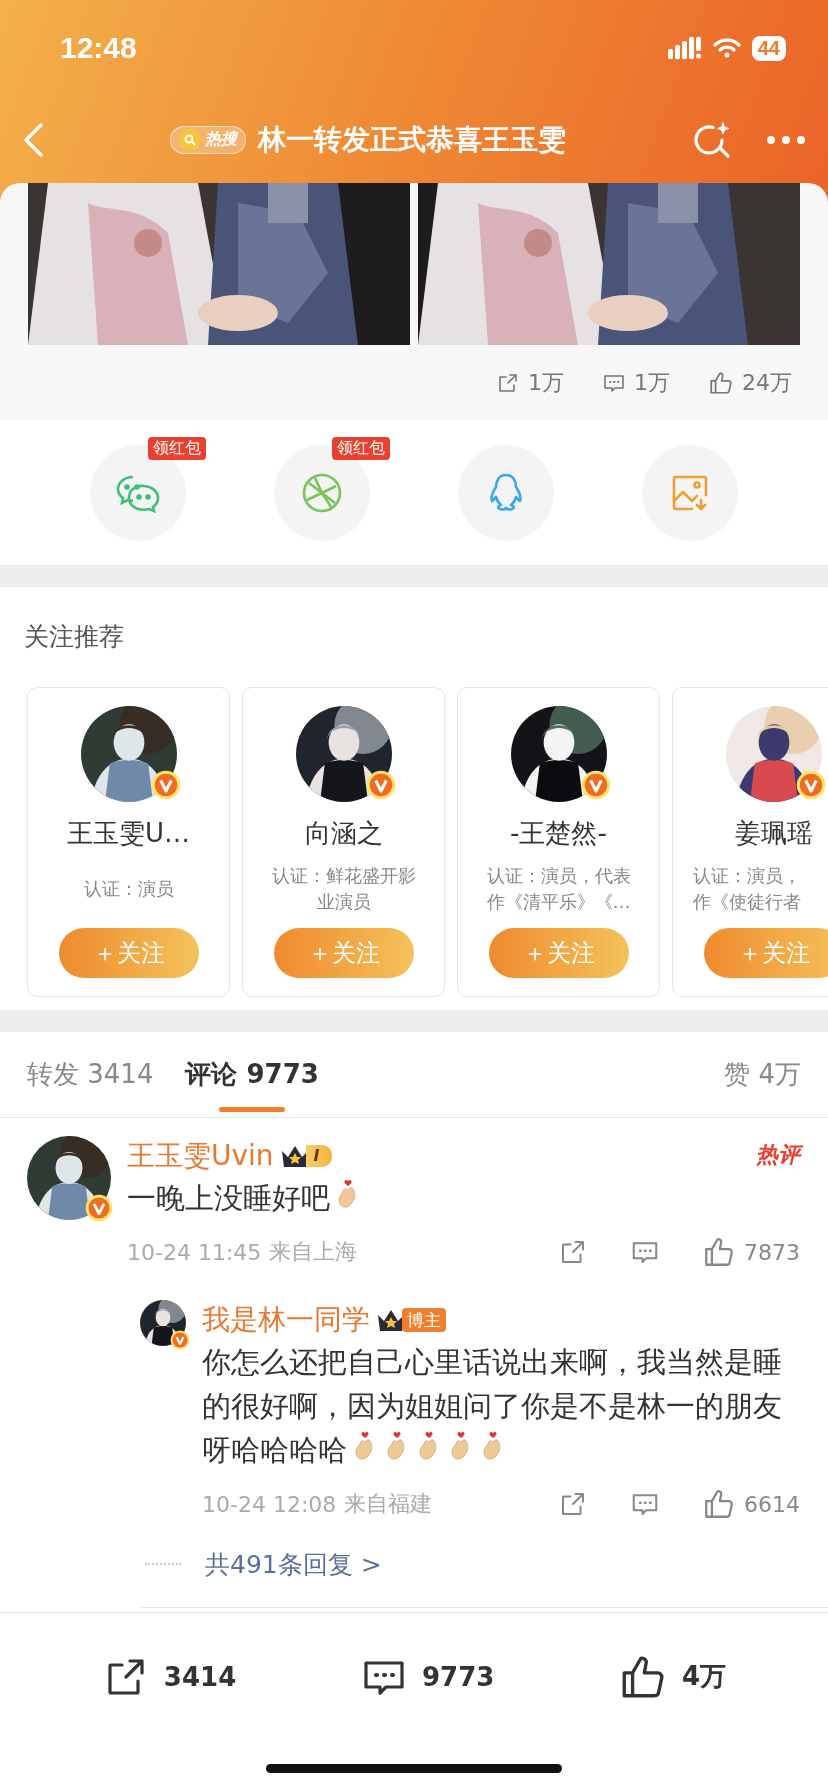  Describe the element at coordinates (98, 48) in the screenshot. I see `status-time: 12:48` at that location.